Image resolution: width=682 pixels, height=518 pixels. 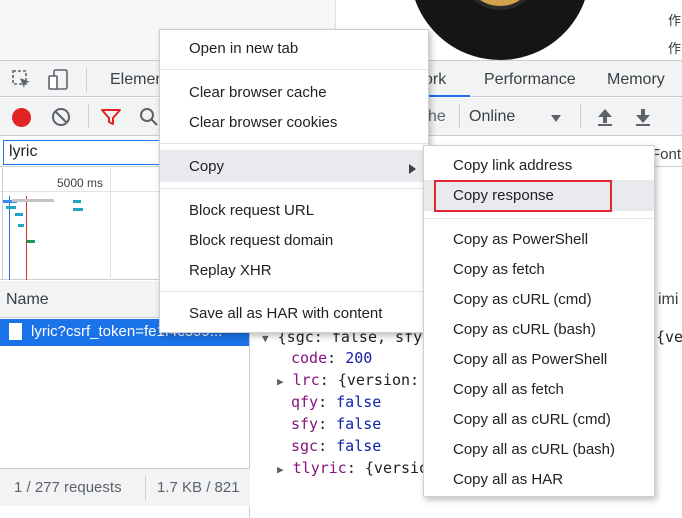 I want to click on prop-value: {version:, so click(x=378, y=380).